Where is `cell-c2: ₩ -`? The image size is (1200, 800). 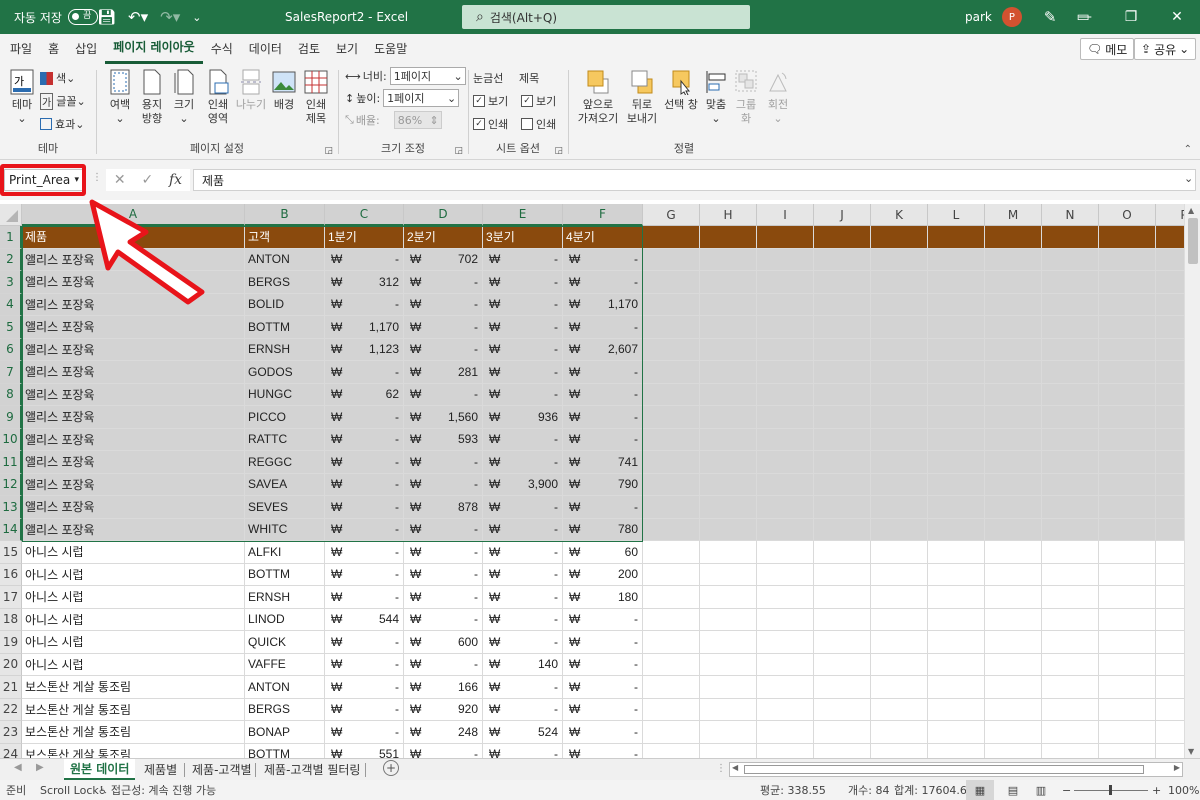 cell-c2: ₩ - is located at coordinates (364, 259).